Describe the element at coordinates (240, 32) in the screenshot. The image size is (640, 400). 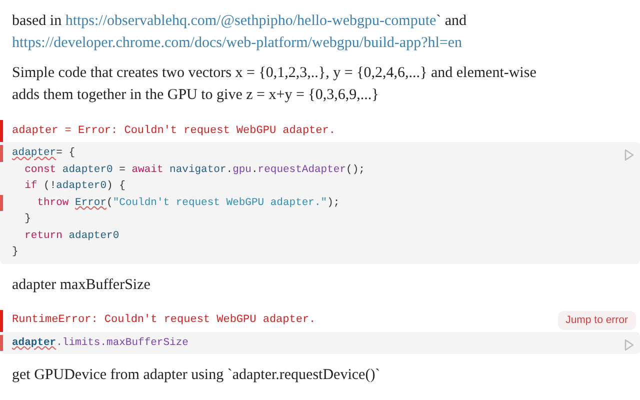
I see `paragraph: based in https://observablehq.com/@sethpipho/hello-webgpu-compute` and https://developer.chrome.com/docs/web-platform/webgpu/build-app?hl=en` at that location.